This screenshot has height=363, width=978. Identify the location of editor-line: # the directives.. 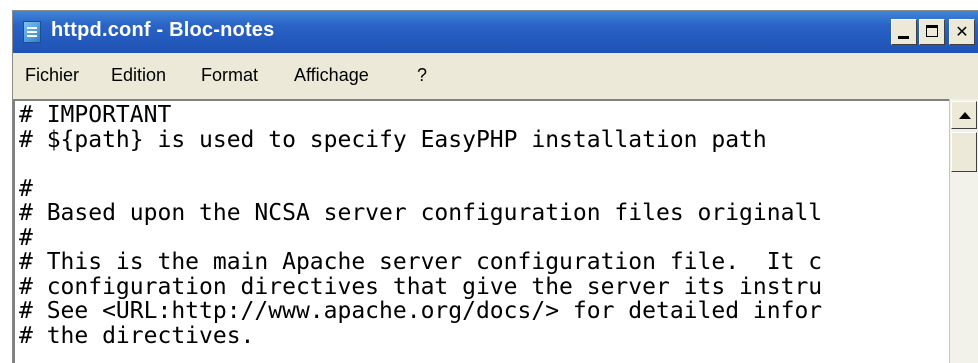
(137, 335).